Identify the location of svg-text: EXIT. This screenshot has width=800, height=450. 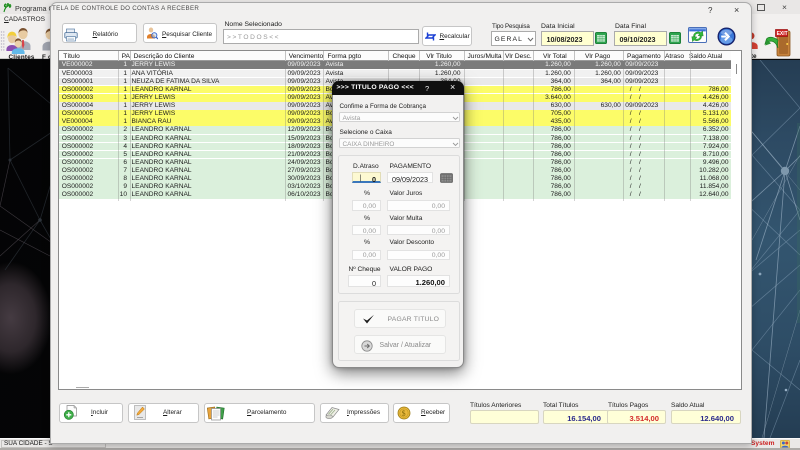
(782, 34).